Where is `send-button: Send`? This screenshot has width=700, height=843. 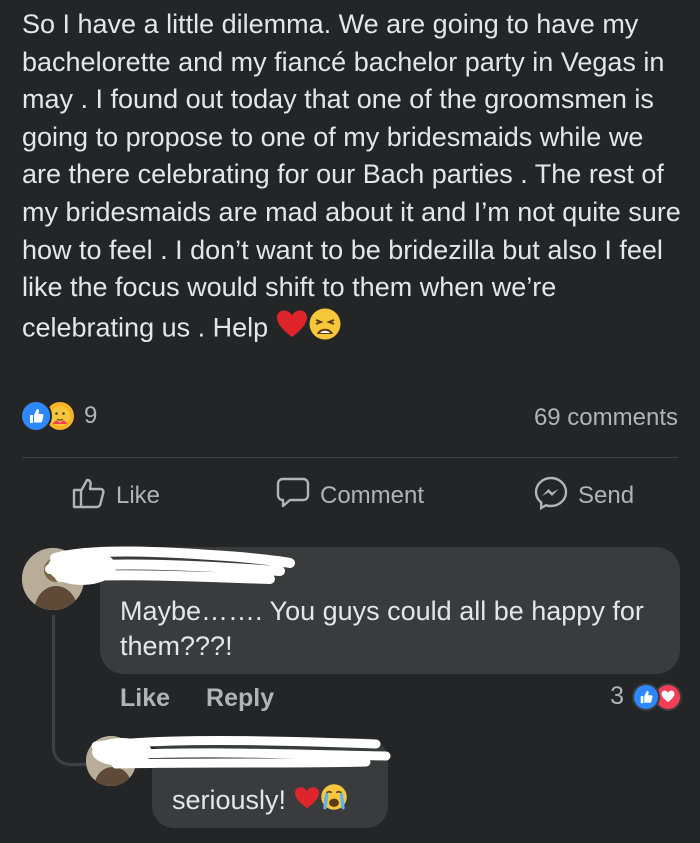 send-button: Send is located at coordinates (584, 496).